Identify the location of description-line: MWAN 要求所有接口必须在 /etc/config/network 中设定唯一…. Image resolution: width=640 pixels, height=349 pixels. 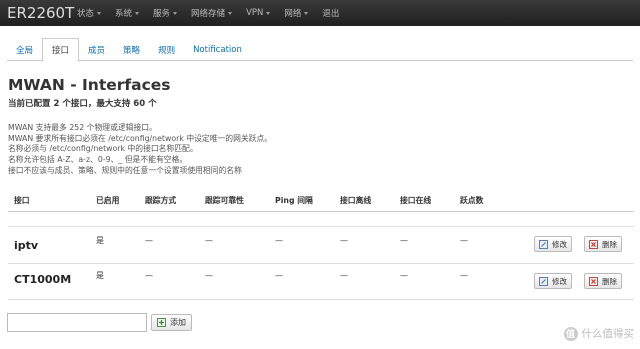
(140, 138).